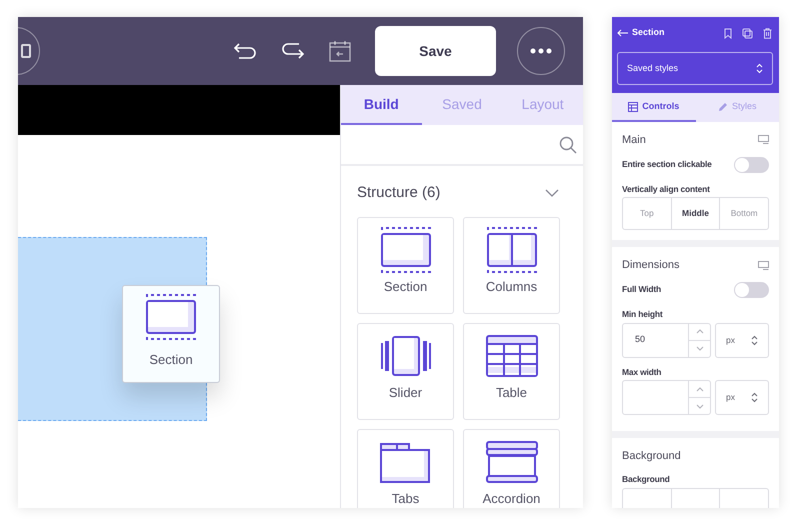 This screenshot has height=526, width=798. Describe the element at coordinates (634, 140) in the screenshot. I see `group-title: Main` at that location.